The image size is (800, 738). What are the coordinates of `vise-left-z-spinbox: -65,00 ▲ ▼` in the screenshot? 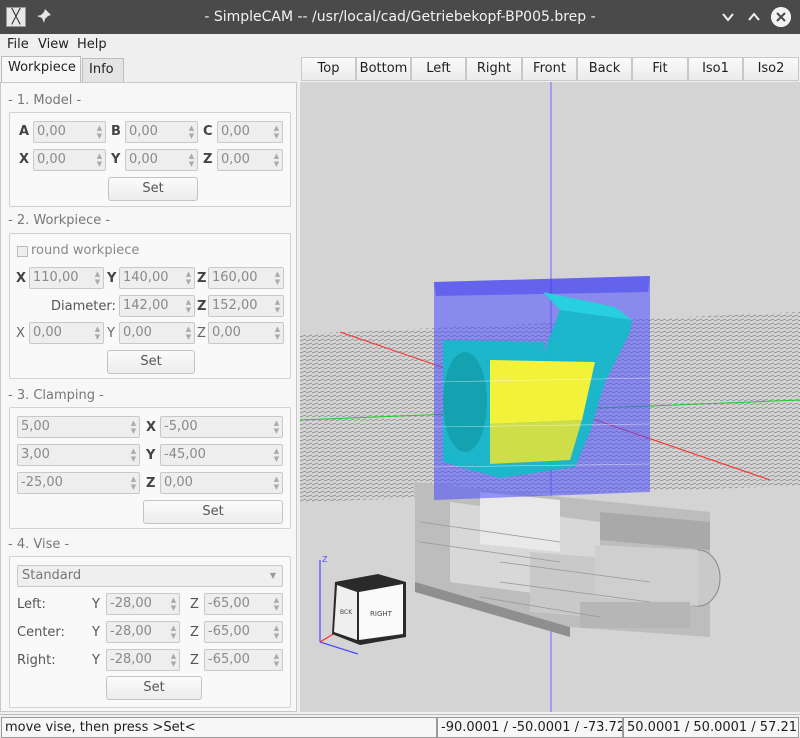 It's located at (243, 604).